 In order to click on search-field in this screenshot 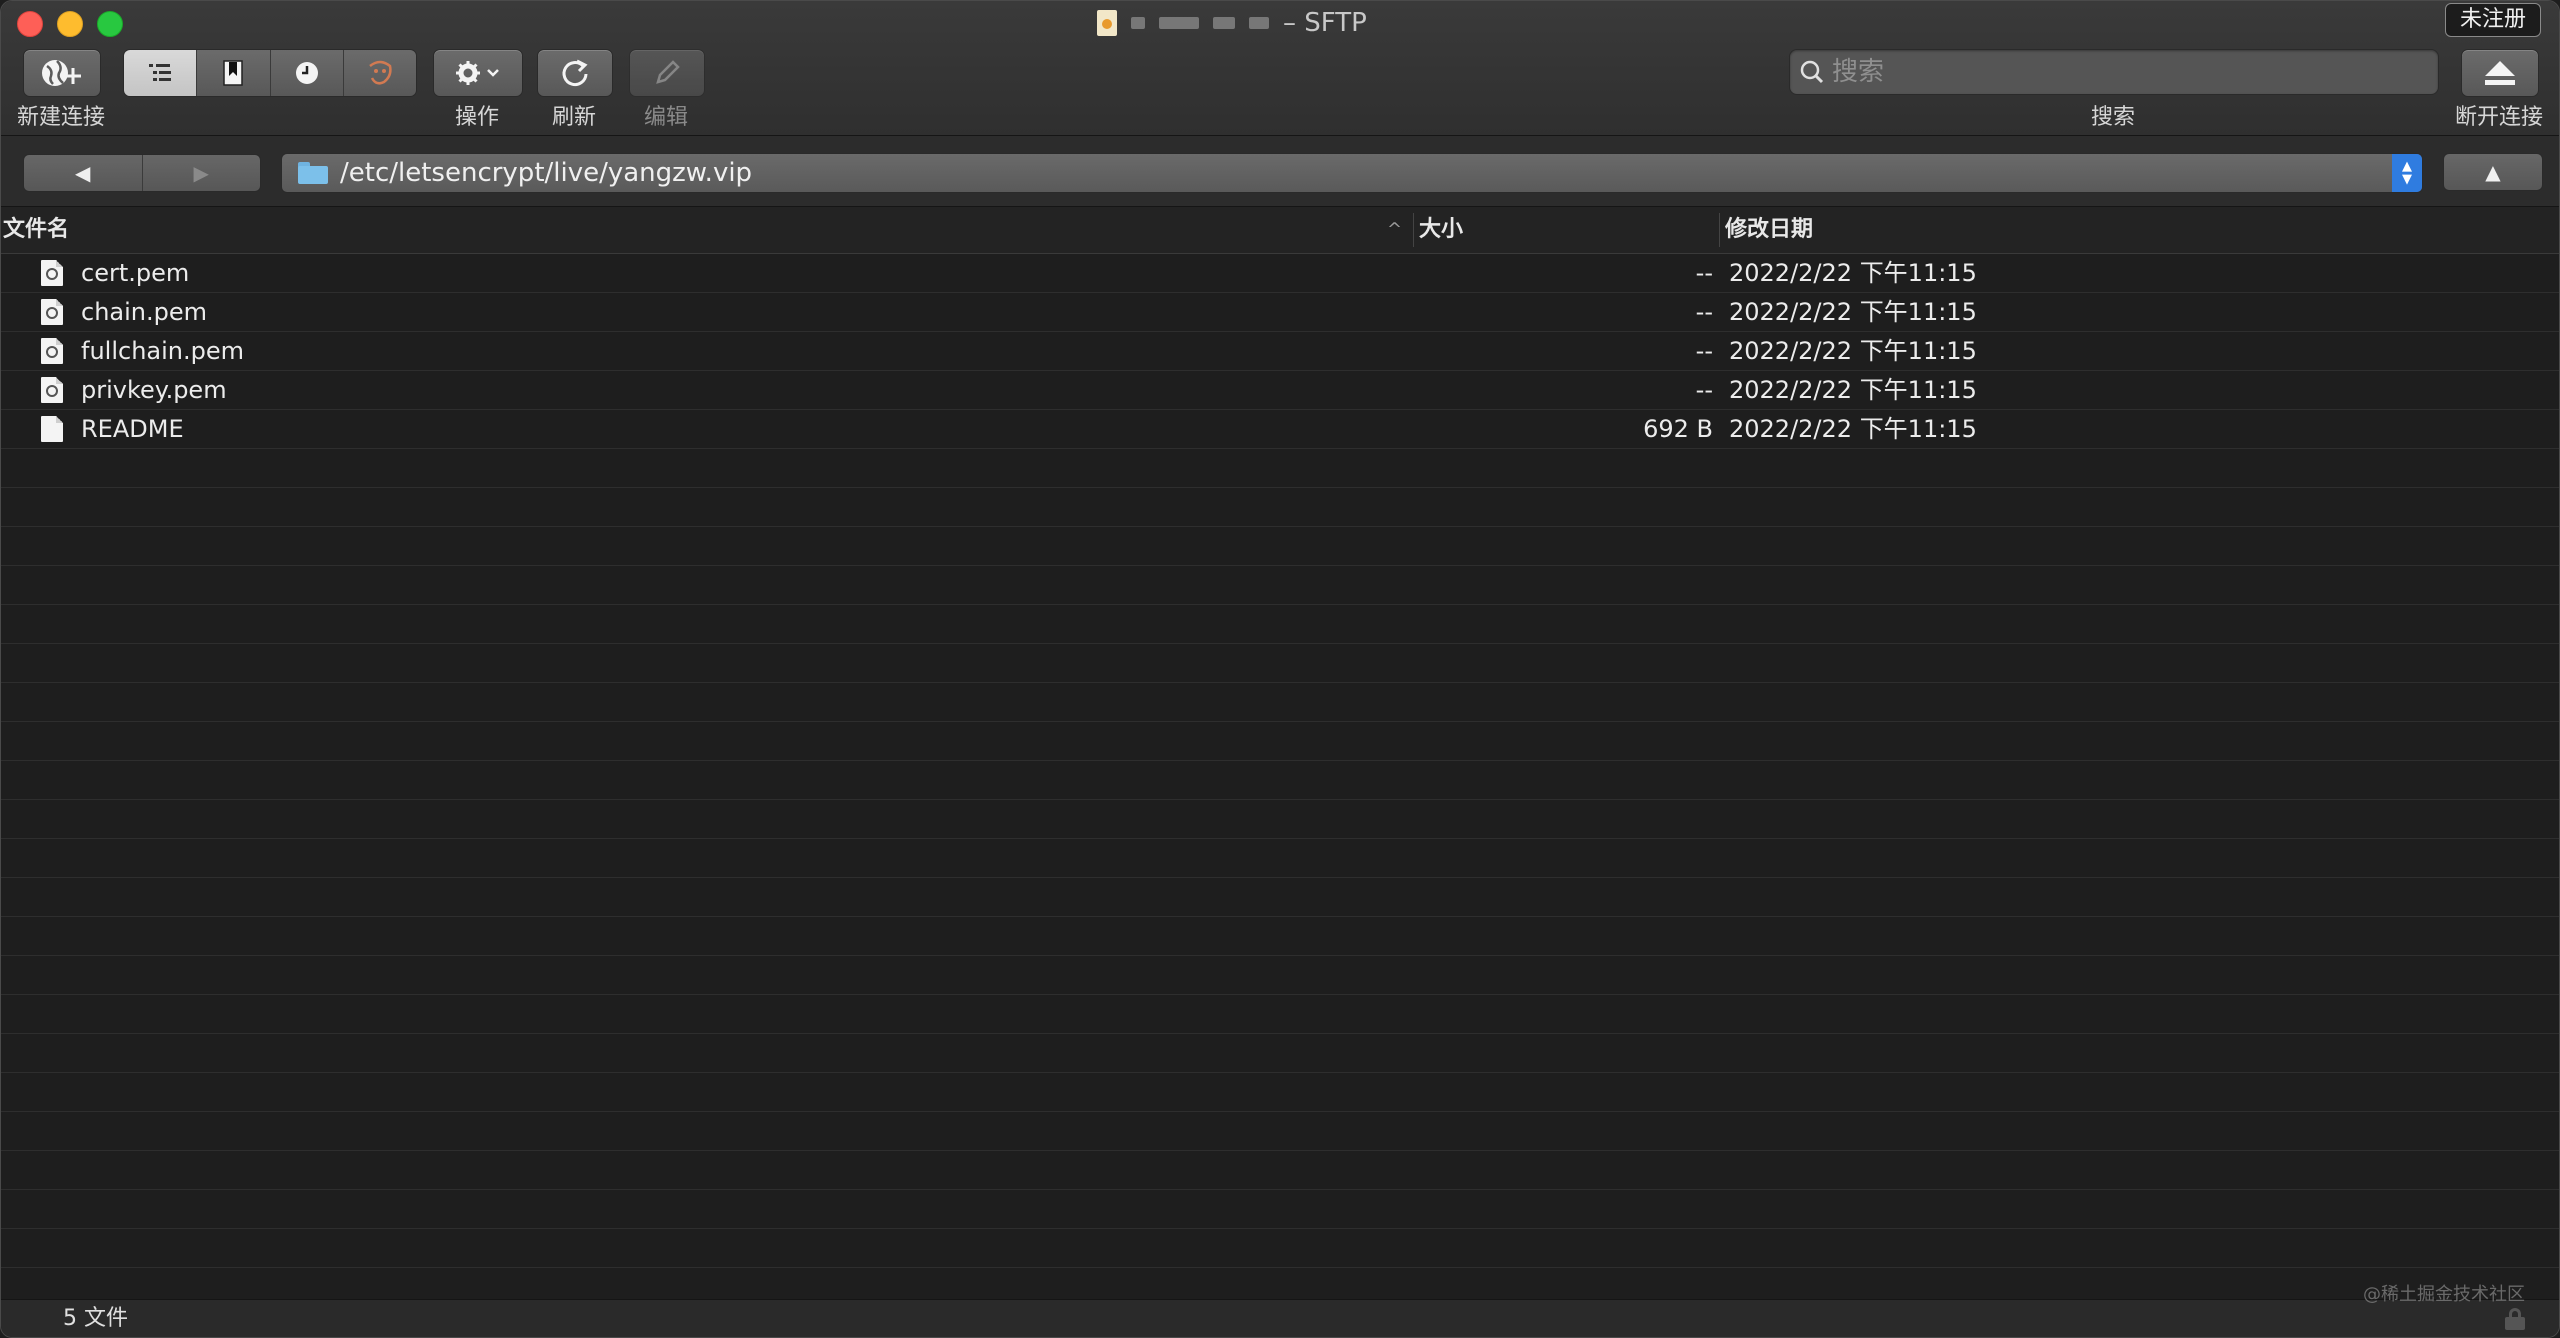, I will do `click(2114, 72)`.